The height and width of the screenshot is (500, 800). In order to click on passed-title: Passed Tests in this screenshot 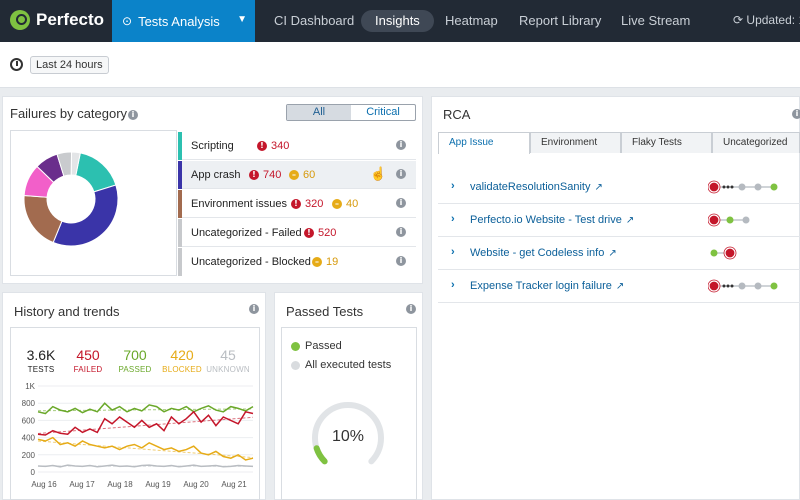, I will do `click(325, 311)`.